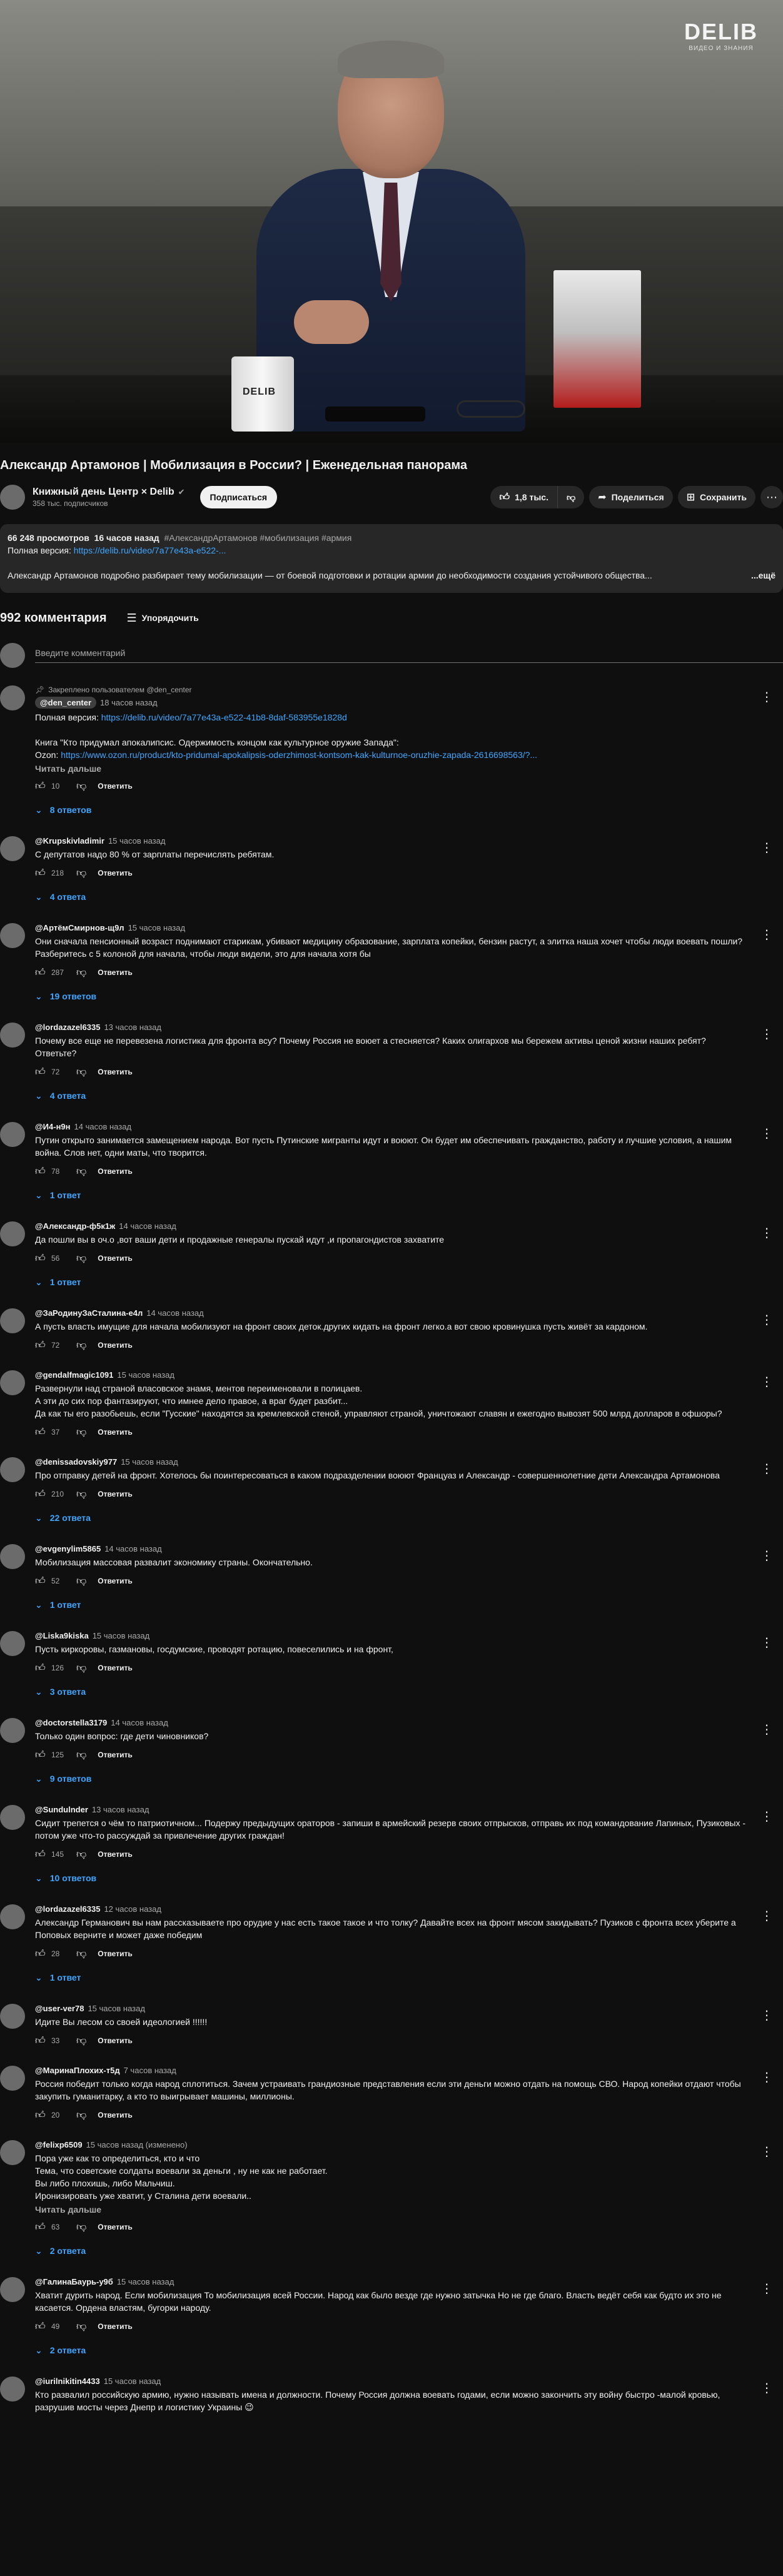 Image resolution: width=783 pixels, height=2576 pixels. I want to click on comment-author: @Krupskivladimir, so click(70, 841).